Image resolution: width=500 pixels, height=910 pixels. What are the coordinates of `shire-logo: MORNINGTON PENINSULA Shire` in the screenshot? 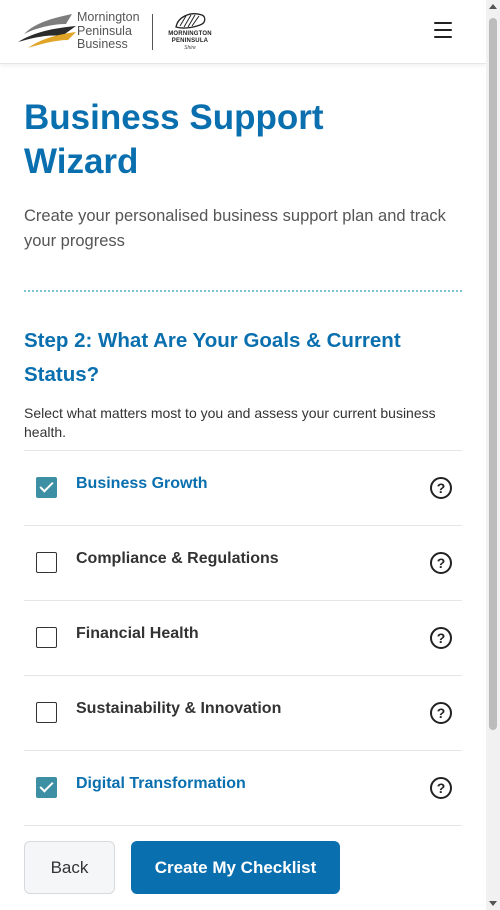 It's located at (190, 32).